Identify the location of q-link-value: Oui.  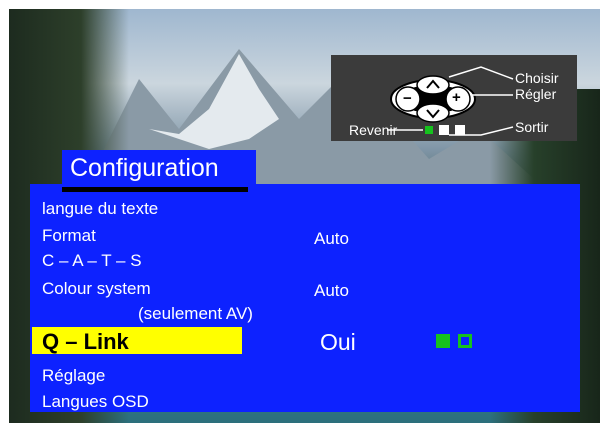
(338, 342).